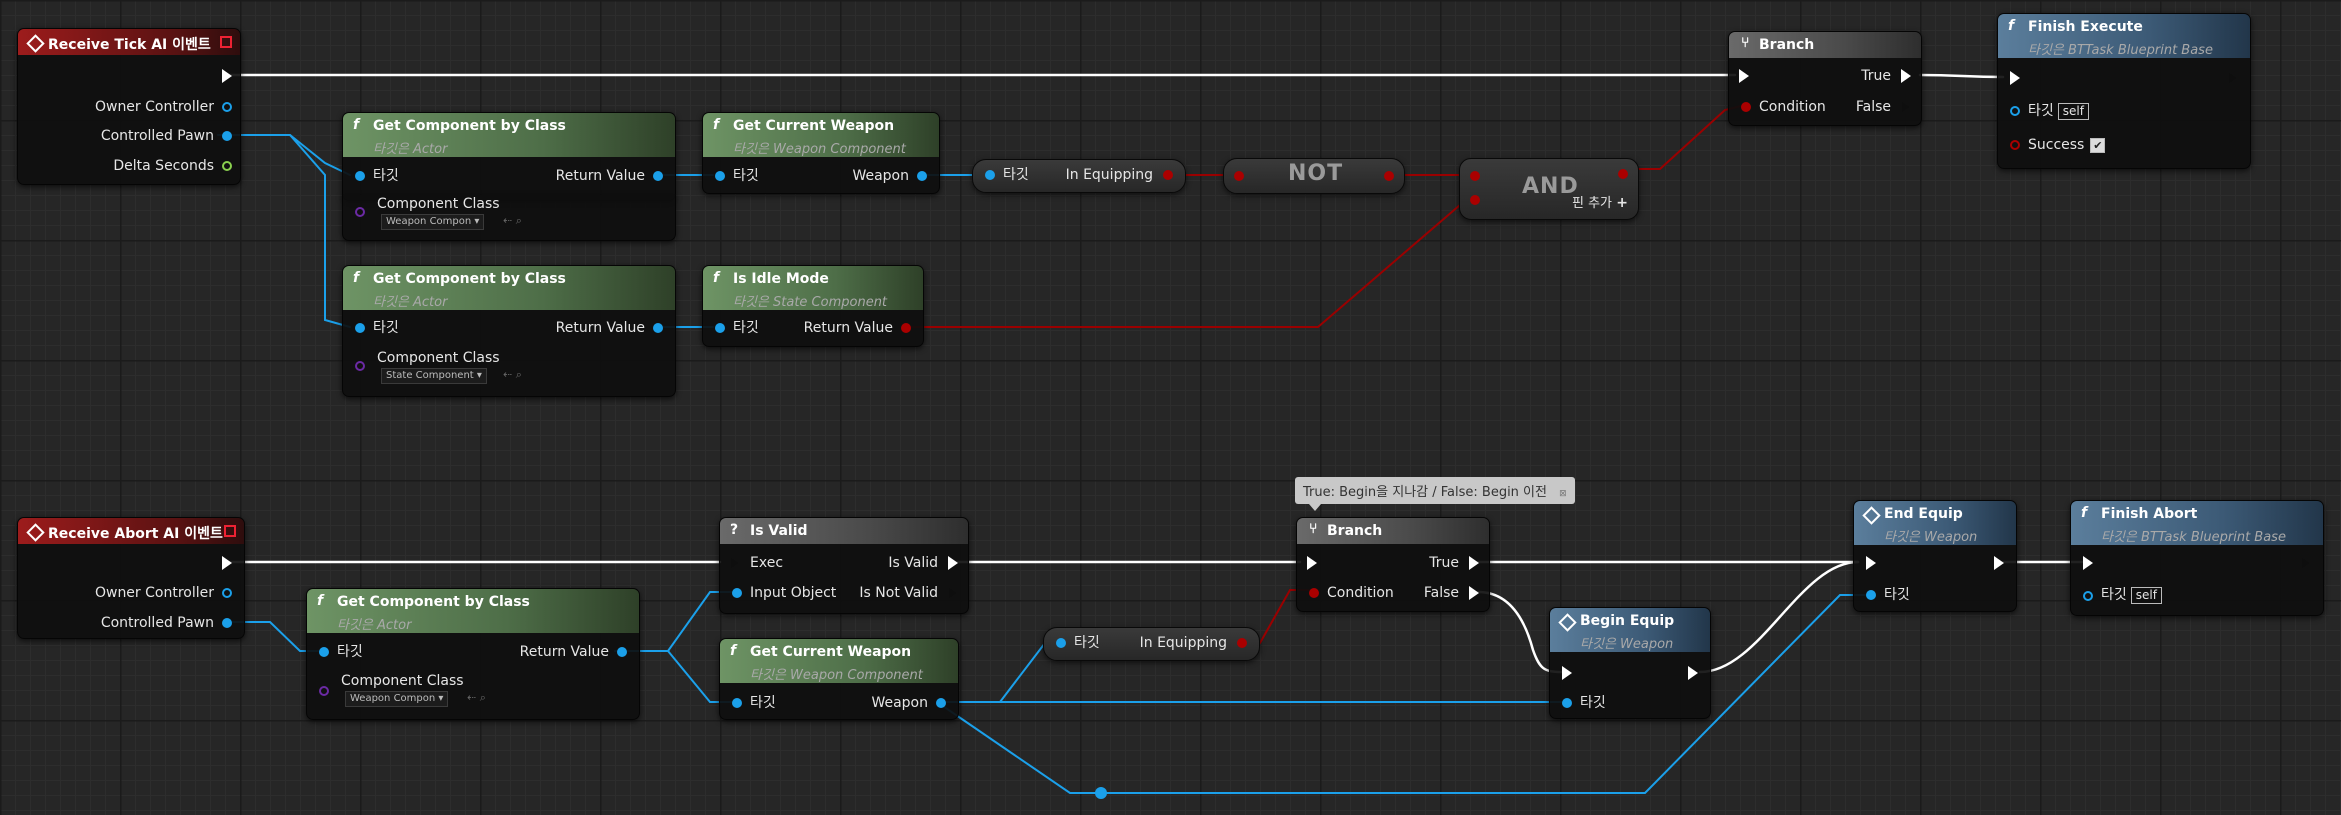 The image size is (2341, 815). Describe the element at coordinates (1549, 189) in the screenshot. I see `and-boolean-node: AND 핀 추가 +` at that location.